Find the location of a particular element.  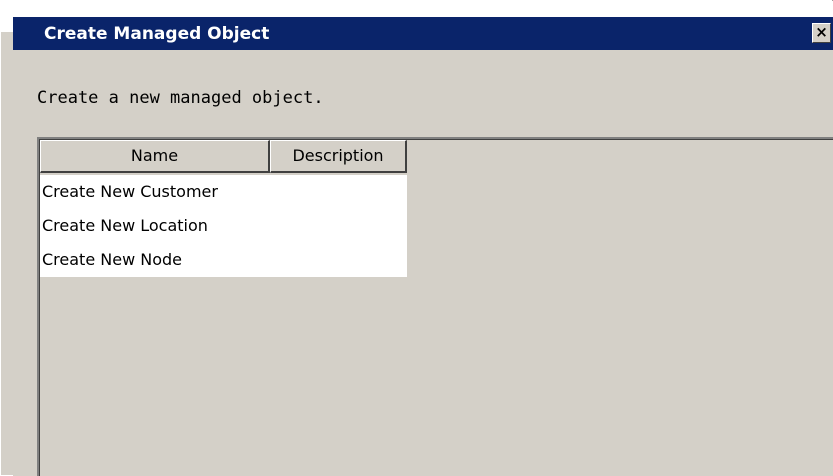

close-icon: × is located at coordinates (821, 32).